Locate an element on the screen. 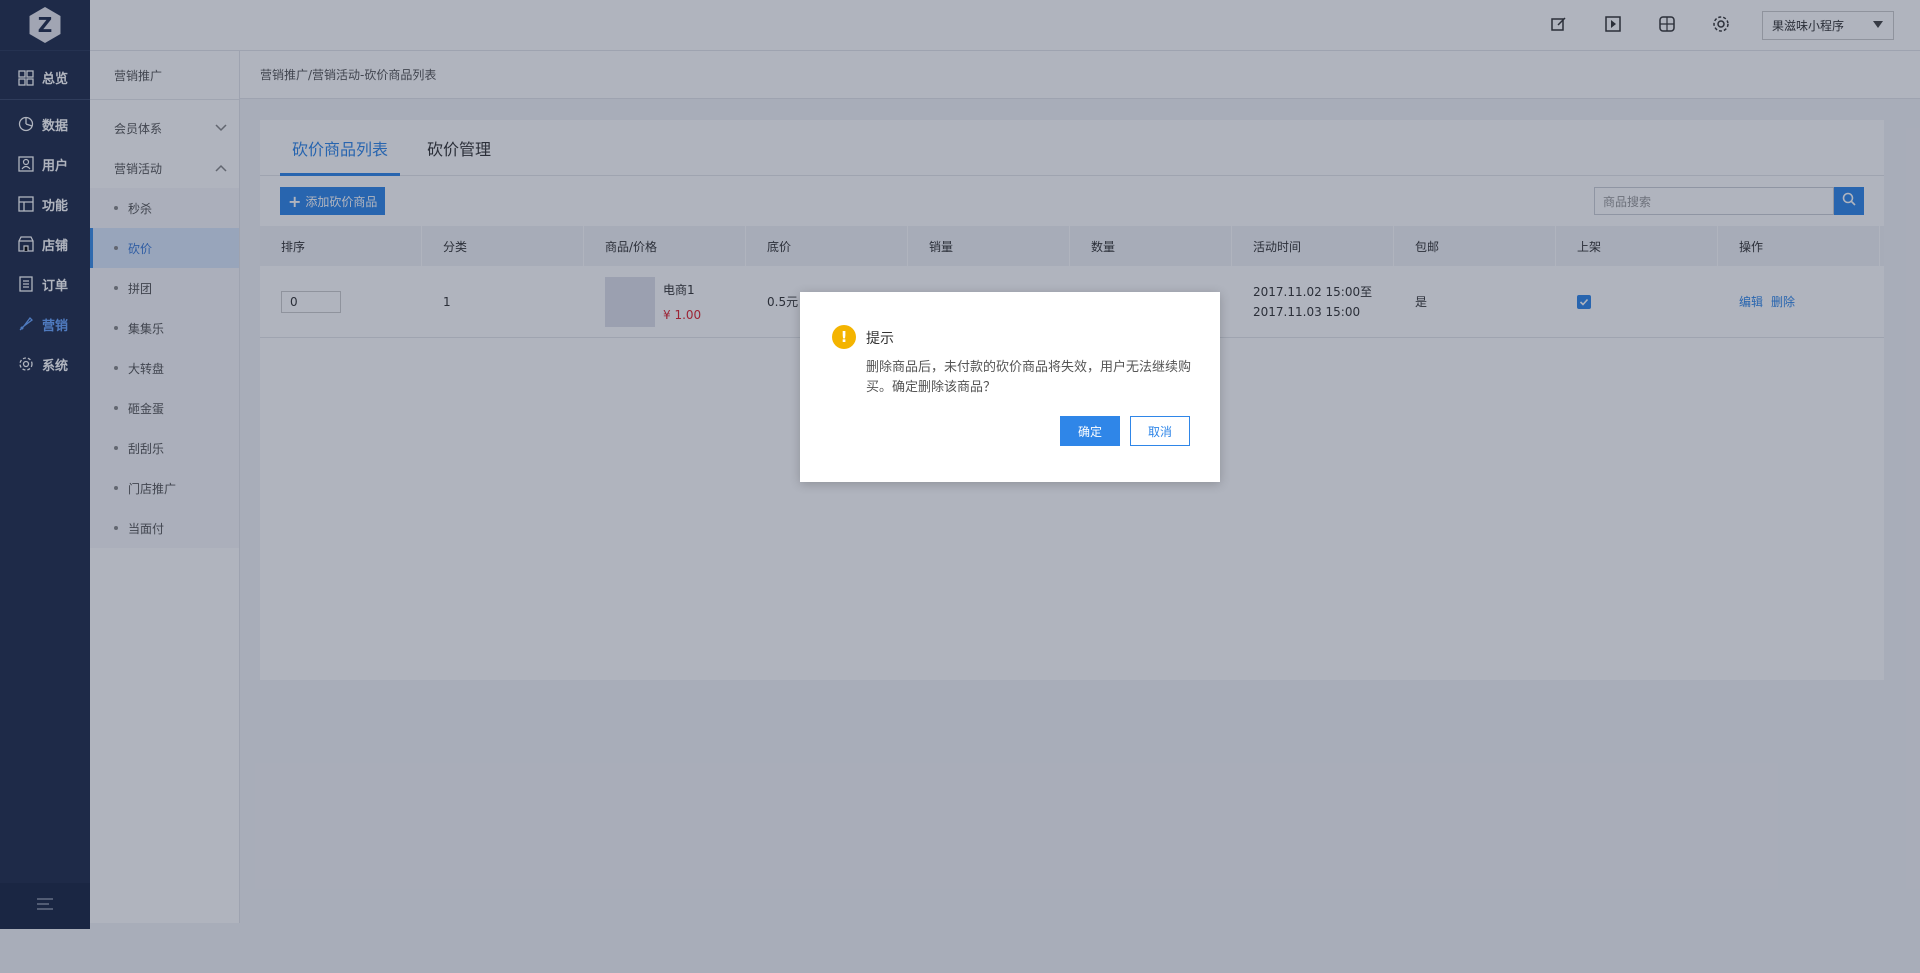  confirm-button: 确定 is located at coordinates (1090, 431).